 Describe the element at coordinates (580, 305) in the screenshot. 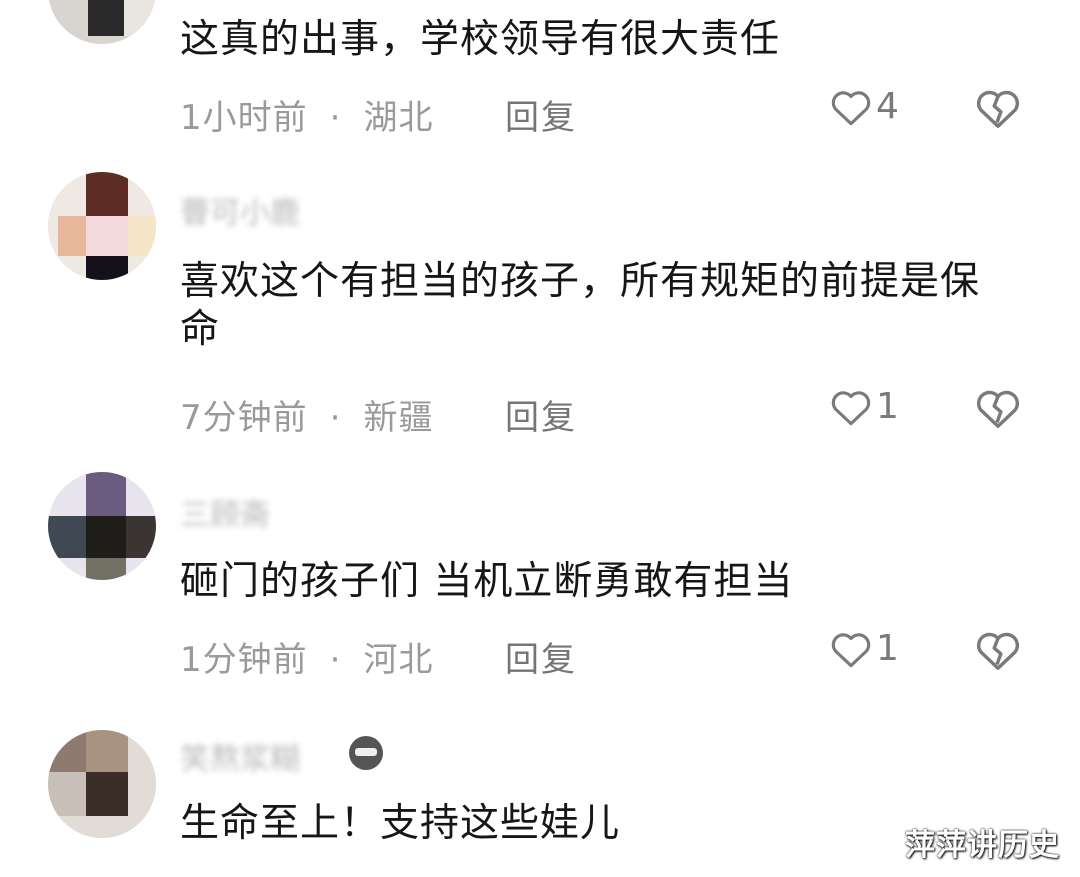

I see `comment-text: 喜欢这个有担当的孩子，所有规矩的前提是保命` at that location.